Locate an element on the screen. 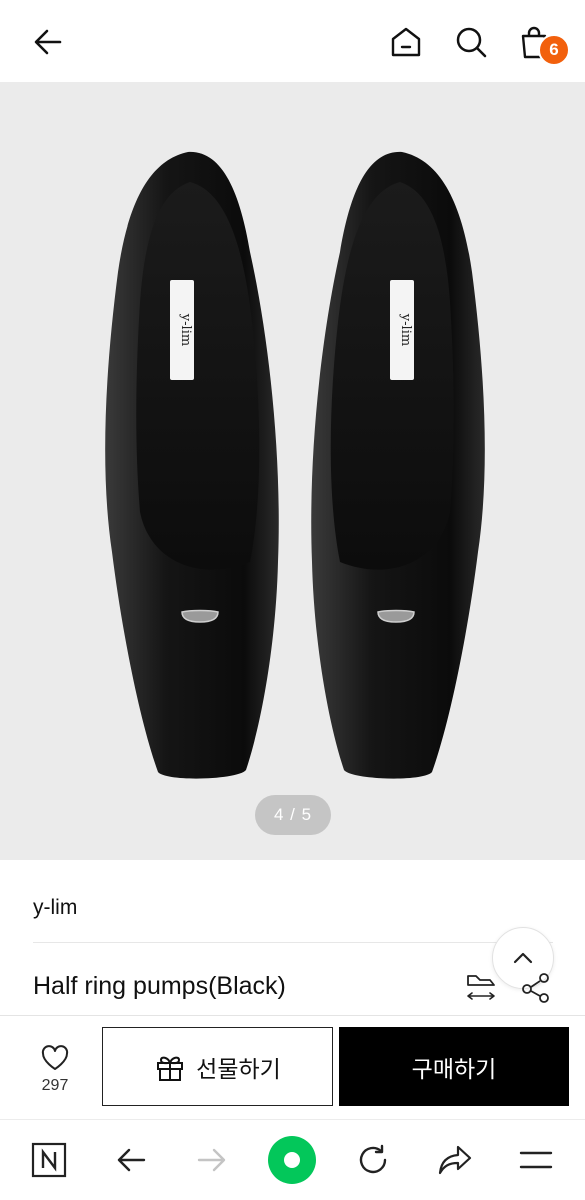 The height and width of the screenshot is (1200, 585). arrow-left-icon is located at coordinates (48, 42).